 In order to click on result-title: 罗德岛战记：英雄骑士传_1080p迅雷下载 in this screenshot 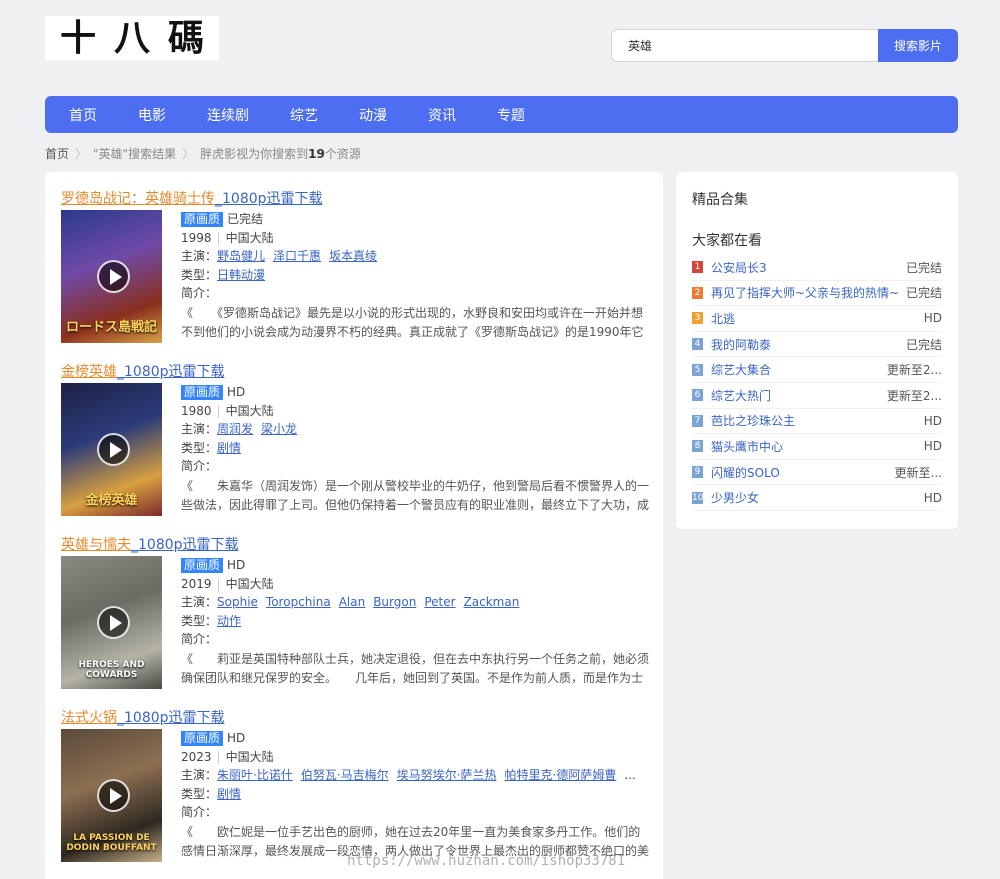, I will do `click(192, 198)`.